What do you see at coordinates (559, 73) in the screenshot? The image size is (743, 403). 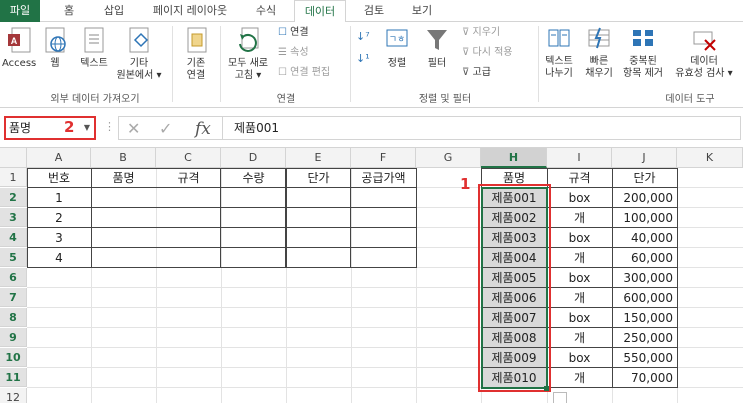 I see `text-cols-line2: 나누기` at bounding box center [559, 73].